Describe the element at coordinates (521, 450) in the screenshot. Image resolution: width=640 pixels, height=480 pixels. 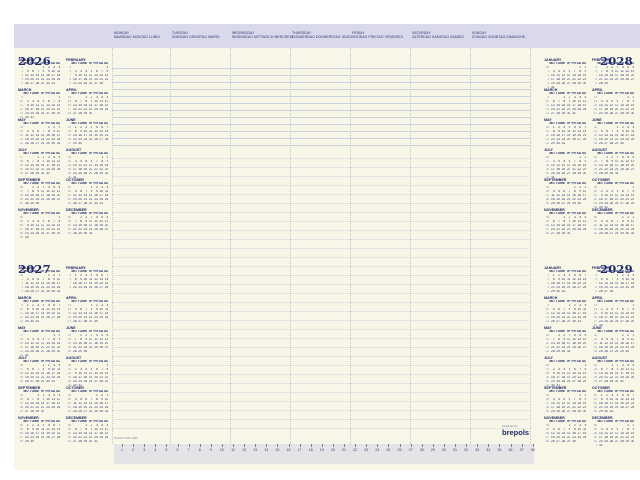
I see `ruler-number: 37` at that location.